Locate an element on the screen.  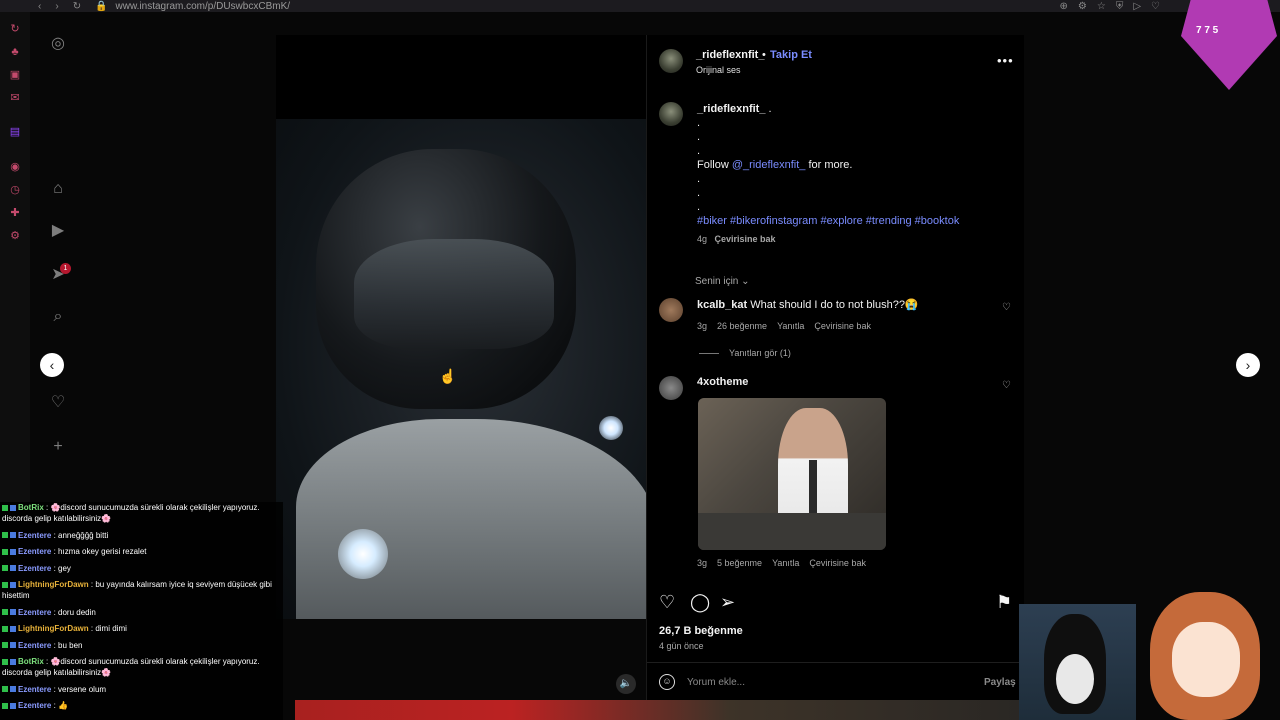
reels-icon: ▶ is located at coordinates (58, 231).